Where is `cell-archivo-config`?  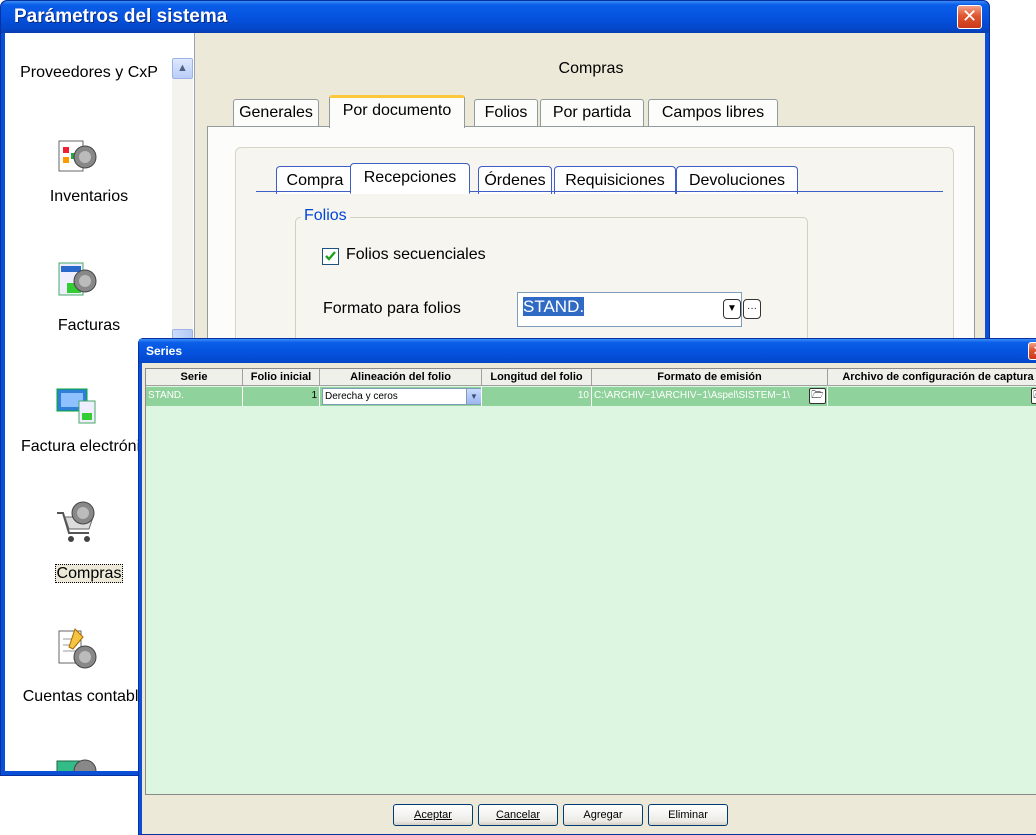 cell-archivo-config is located at coordinates (932, 396).